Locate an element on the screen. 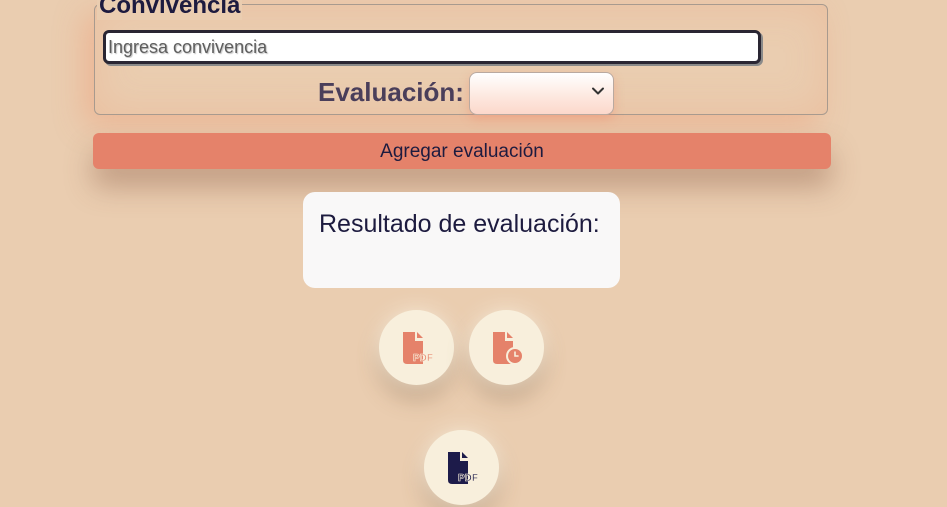 The image size is (947, 507). file-clock-icon is located at coordinates (508, 348).